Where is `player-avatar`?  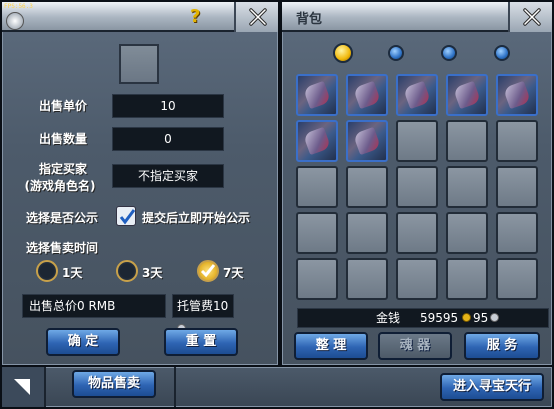 player-avatar is located at coordinates (15, 21).